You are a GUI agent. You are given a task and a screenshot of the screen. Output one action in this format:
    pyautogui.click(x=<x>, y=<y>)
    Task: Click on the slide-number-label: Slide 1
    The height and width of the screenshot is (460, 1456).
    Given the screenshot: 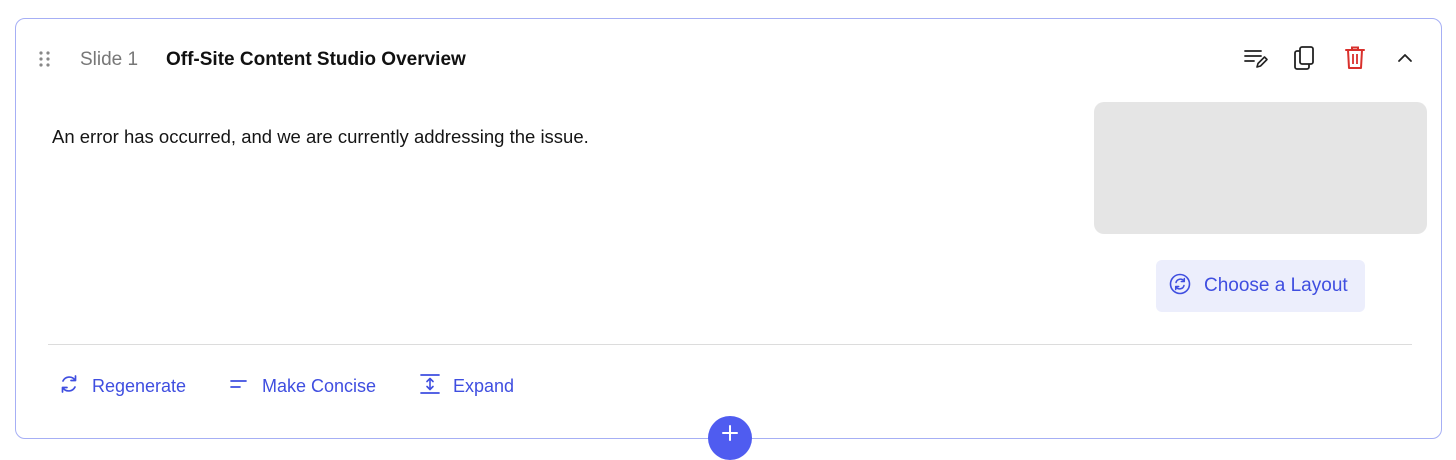 What is the action you would take?
    pyautogui.click(x=109, y=59)
    